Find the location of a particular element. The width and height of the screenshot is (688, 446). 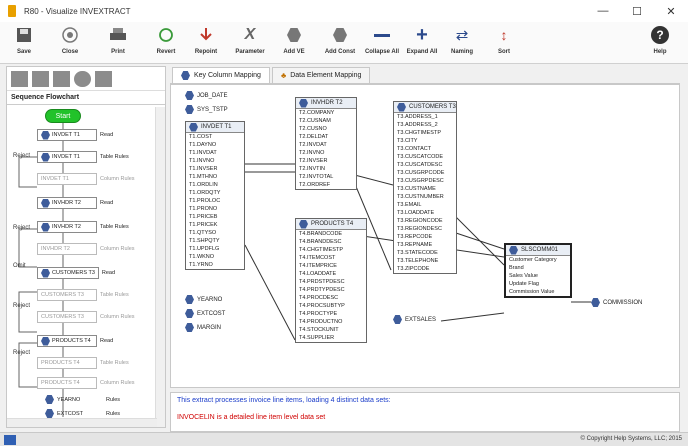

table-header: PRODUCTS T4 is located at coordinates (331, 224).